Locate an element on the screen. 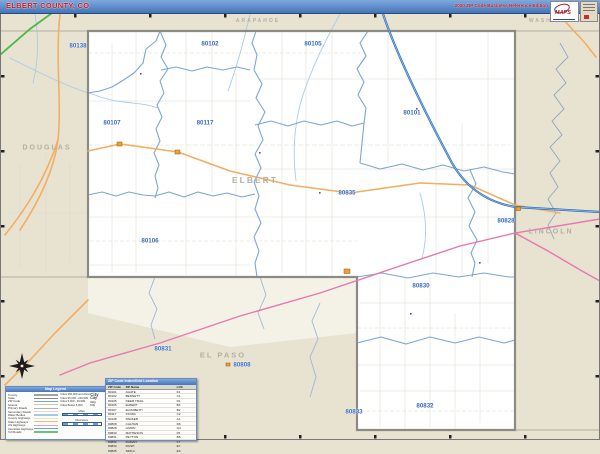  logo-text: MAPS is located at coordinates (563, 13).